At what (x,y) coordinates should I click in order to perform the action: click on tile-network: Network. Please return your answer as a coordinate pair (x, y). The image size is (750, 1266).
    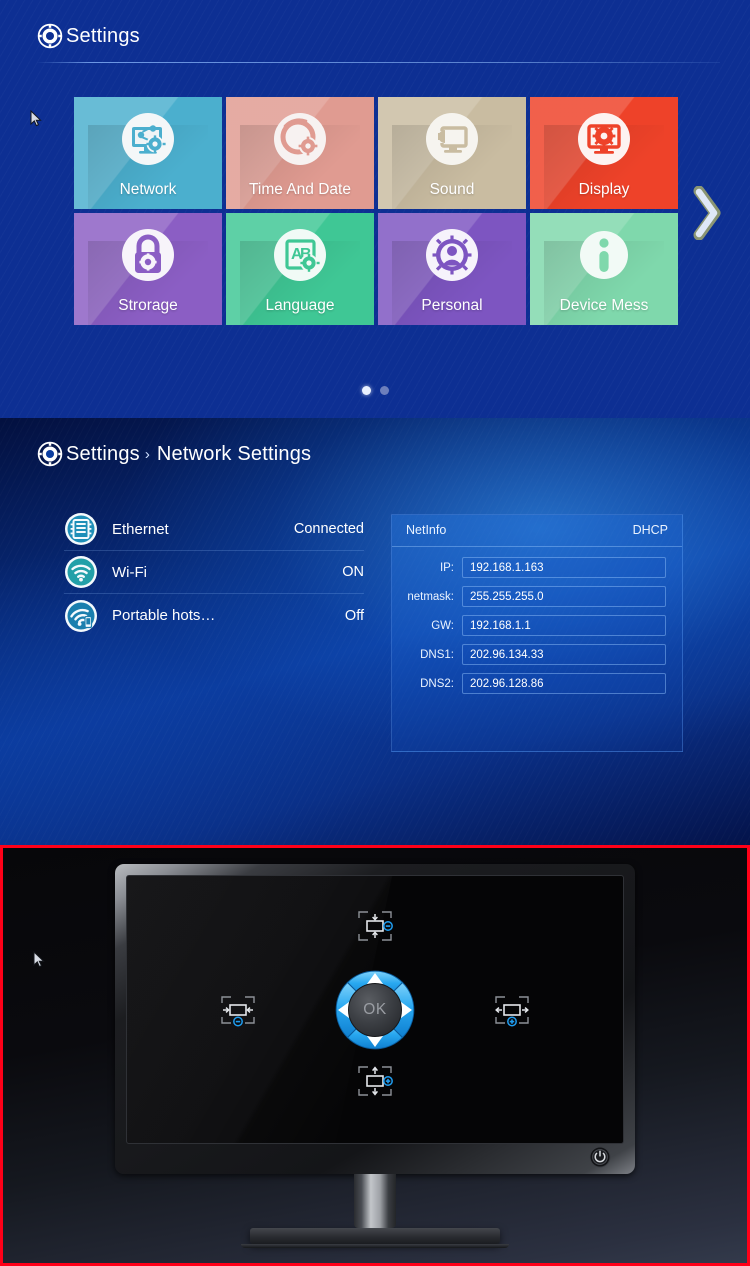
    Looking at the image, I should click on (148, 153).